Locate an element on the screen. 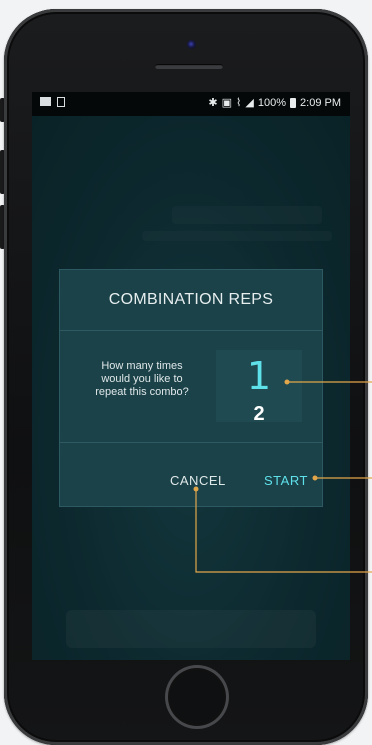 This screenshot has height=745, width=372. cancel-button: CANCEL is located at coordinates (198, 480).